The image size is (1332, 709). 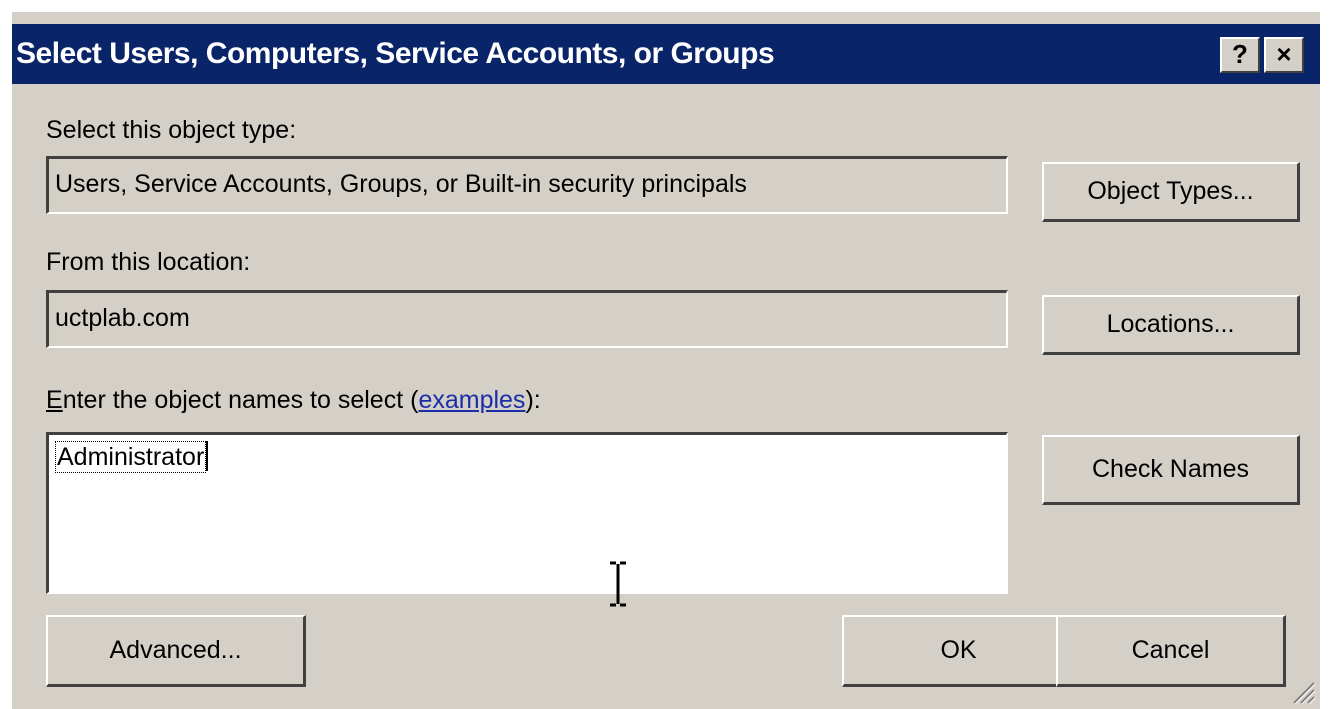 What do you see at coordinates (471, 400) in the screenshot?
I see `examples-link: examples` at bounding box center [471, 400].